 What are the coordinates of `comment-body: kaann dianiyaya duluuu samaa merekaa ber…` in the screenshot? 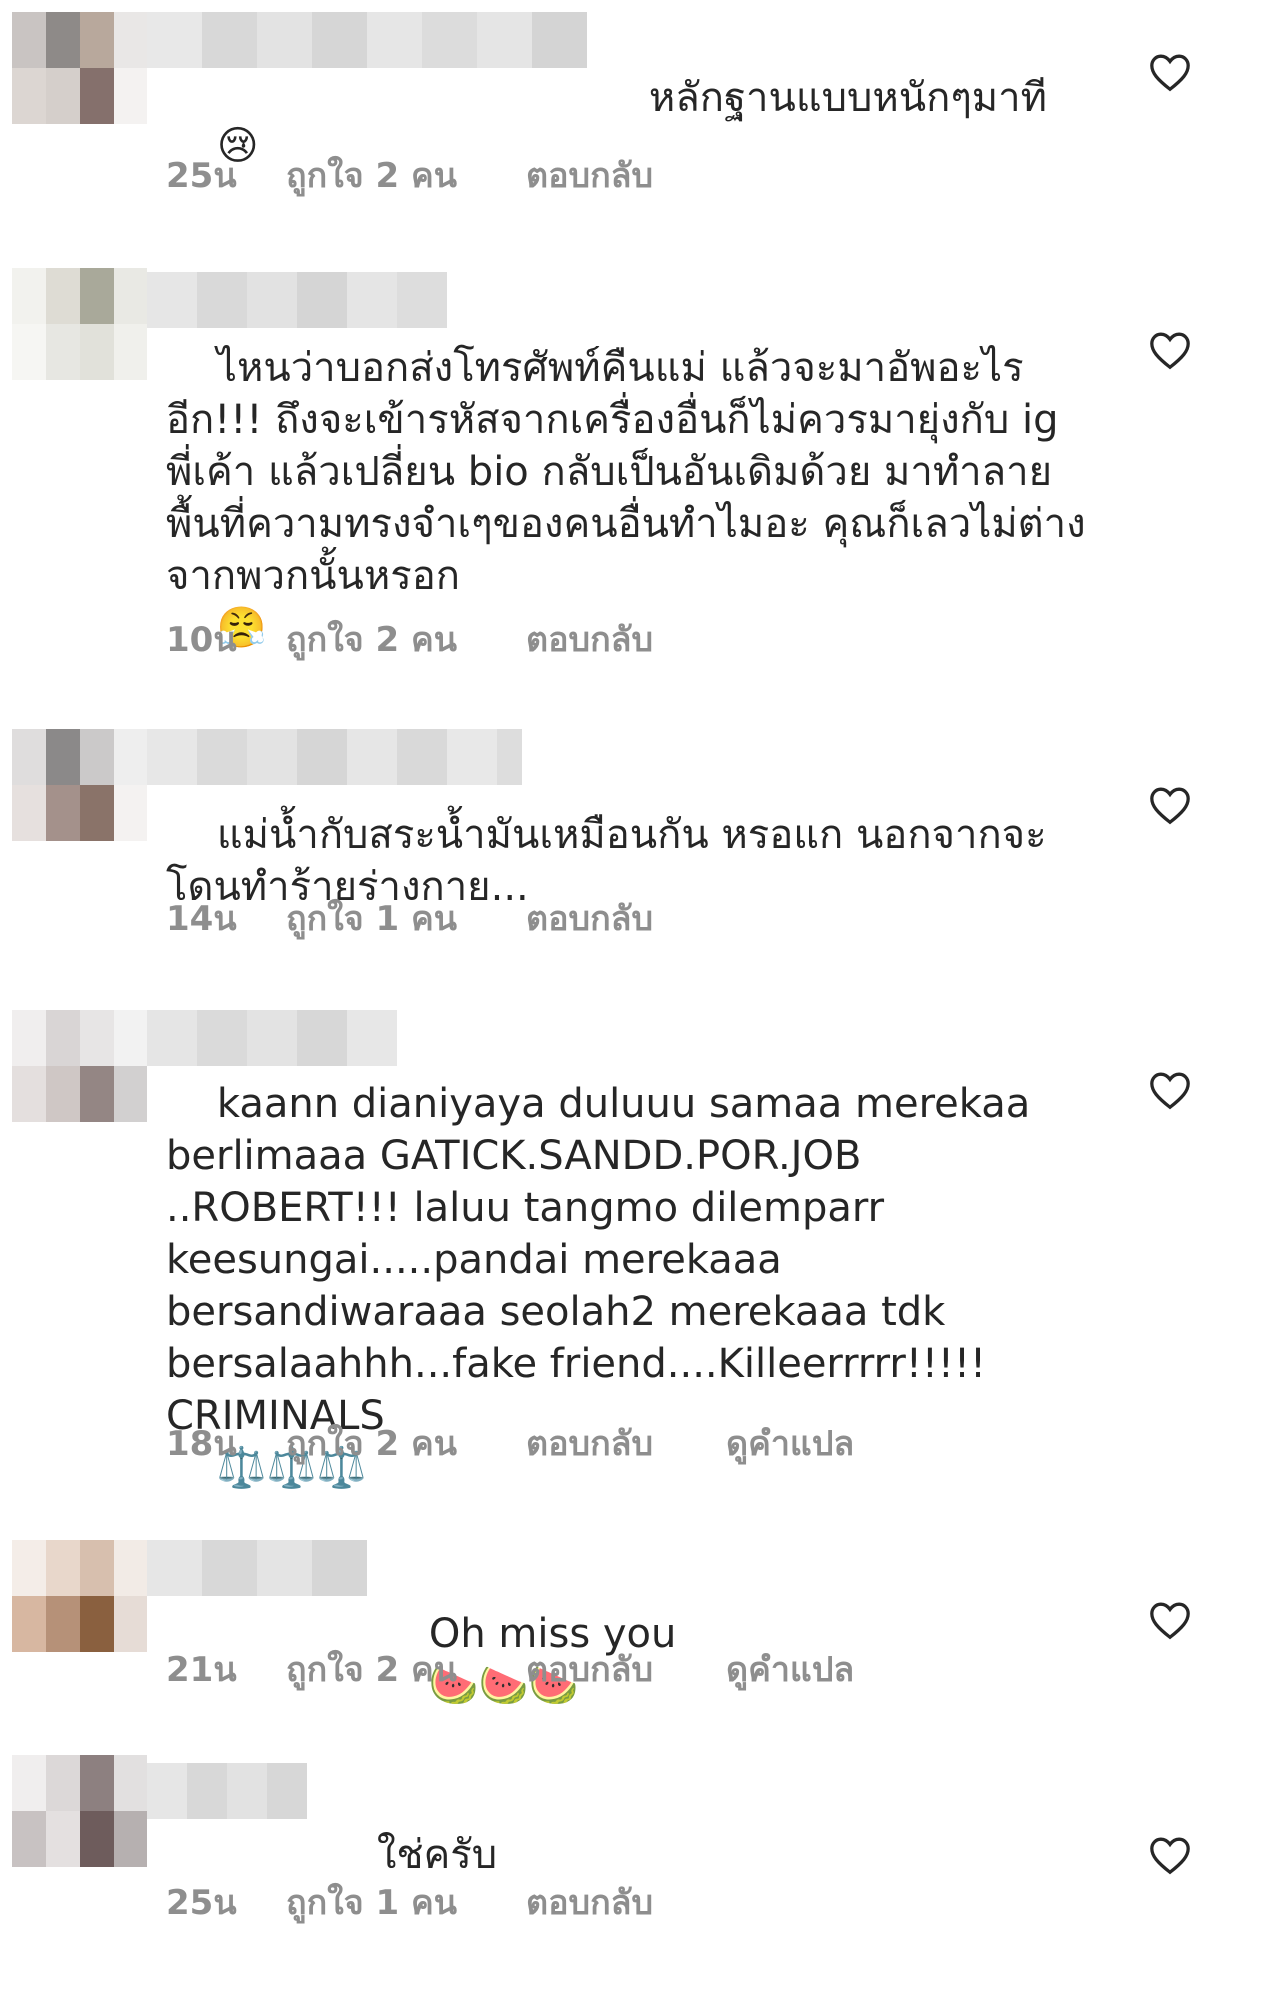 It's located at (604, 1260).